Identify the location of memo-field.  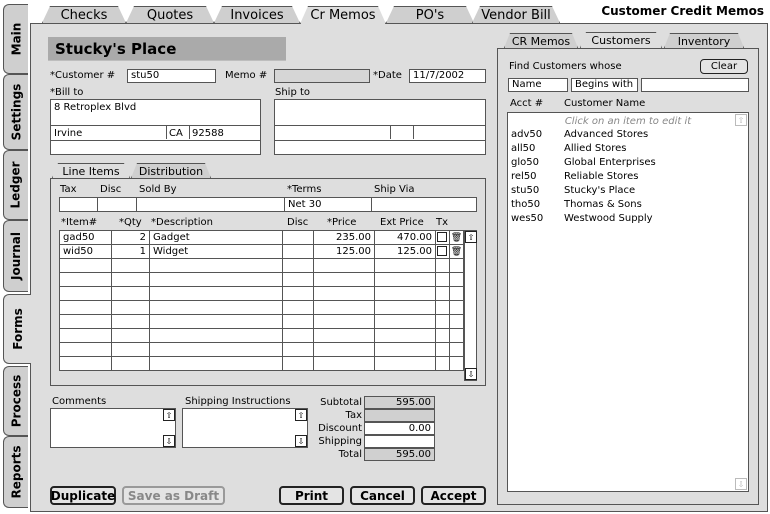
(322, 76).